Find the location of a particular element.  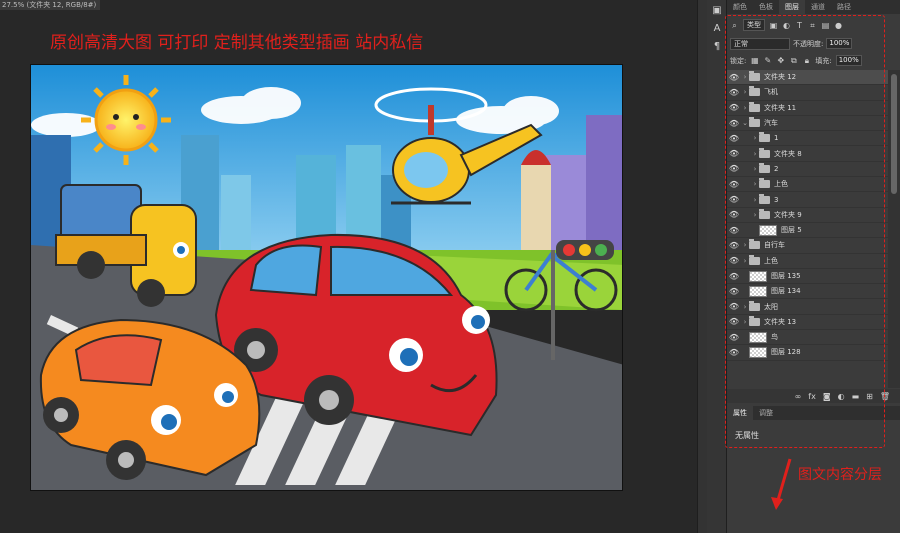

history-icon: ▣ is located at coordinates (717, 11).